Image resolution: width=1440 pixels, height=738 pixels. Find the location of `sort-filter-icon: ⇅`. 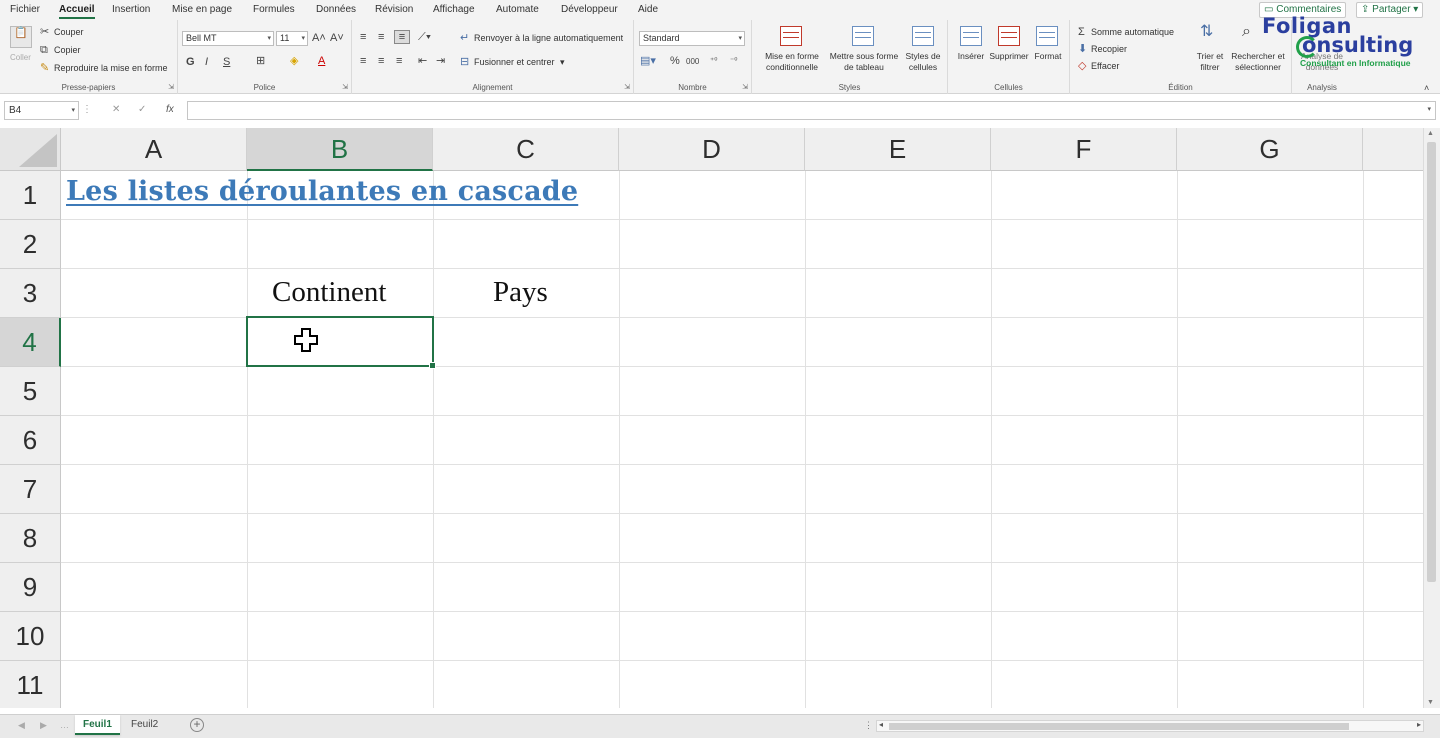

sort-filter-icon: ⇅ is located at coordinates (1206, 32).